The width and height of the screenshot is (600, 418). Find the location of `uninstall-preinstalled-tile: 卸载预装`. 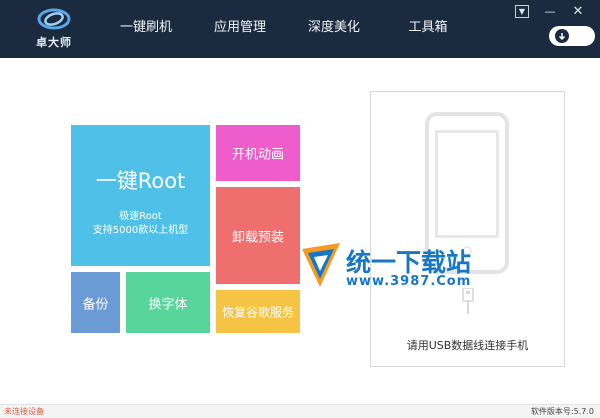

uninstall-preinstalled-tile: 卸载预装 is located at coordinates (258, 235).